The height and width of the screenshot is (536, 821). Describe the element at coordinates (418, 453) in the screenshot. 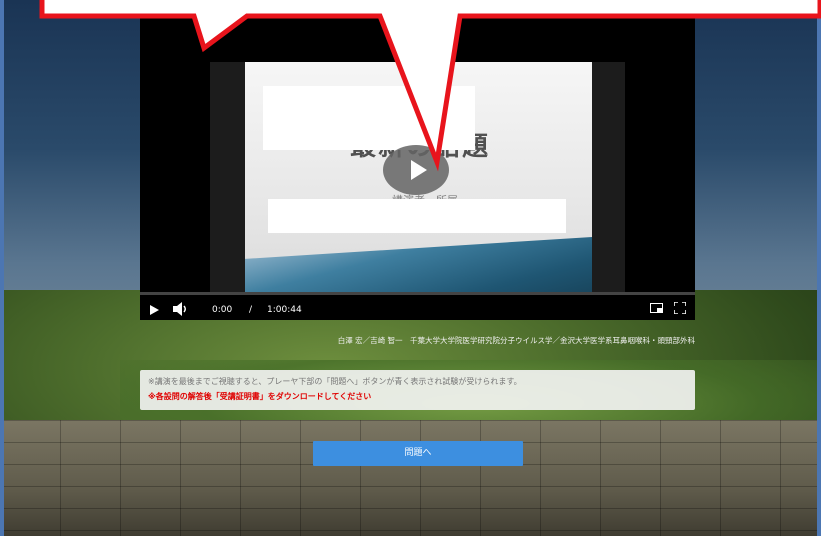

I see `quiz-button: 問題へ` at that location.